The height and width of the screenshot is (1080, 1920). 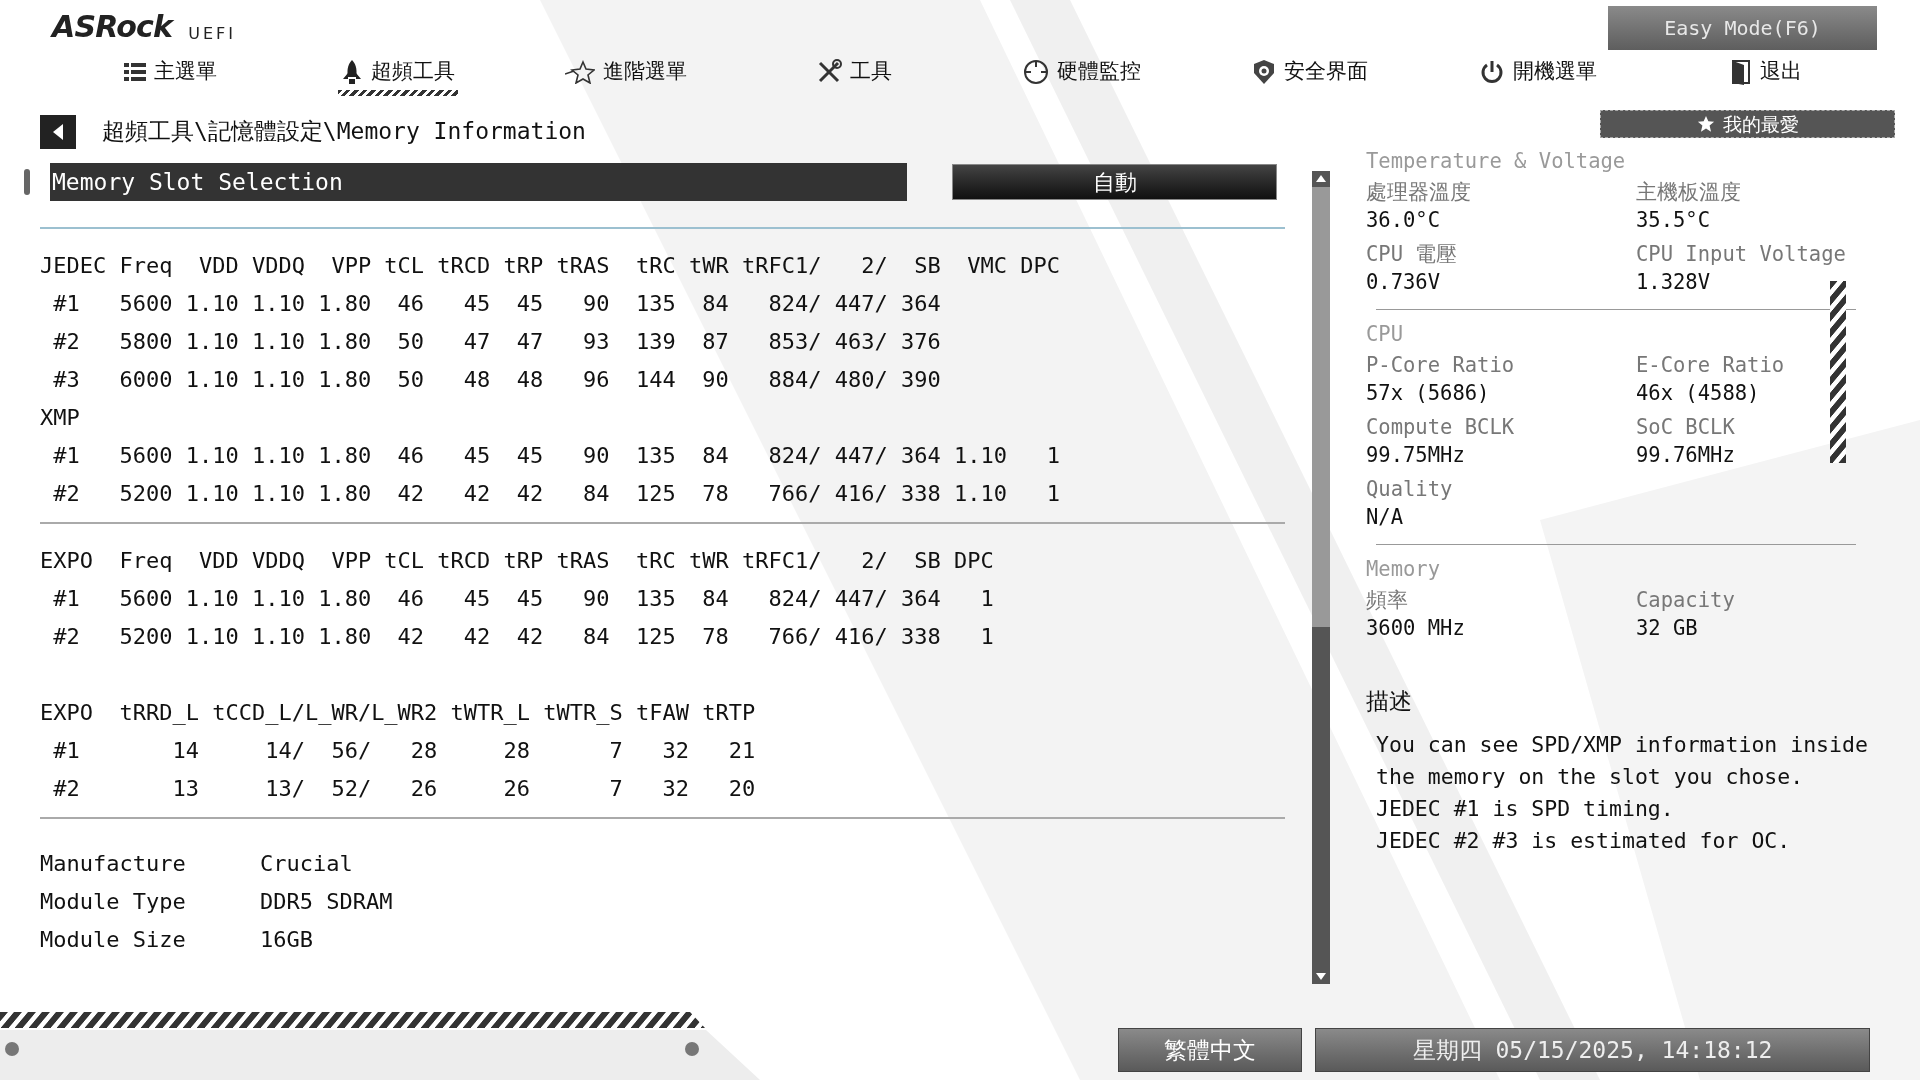 What do you see at coordinates (1404, 569) in the screenshot?
I see `section-title: Memory` at bounding box center [1404, 569].